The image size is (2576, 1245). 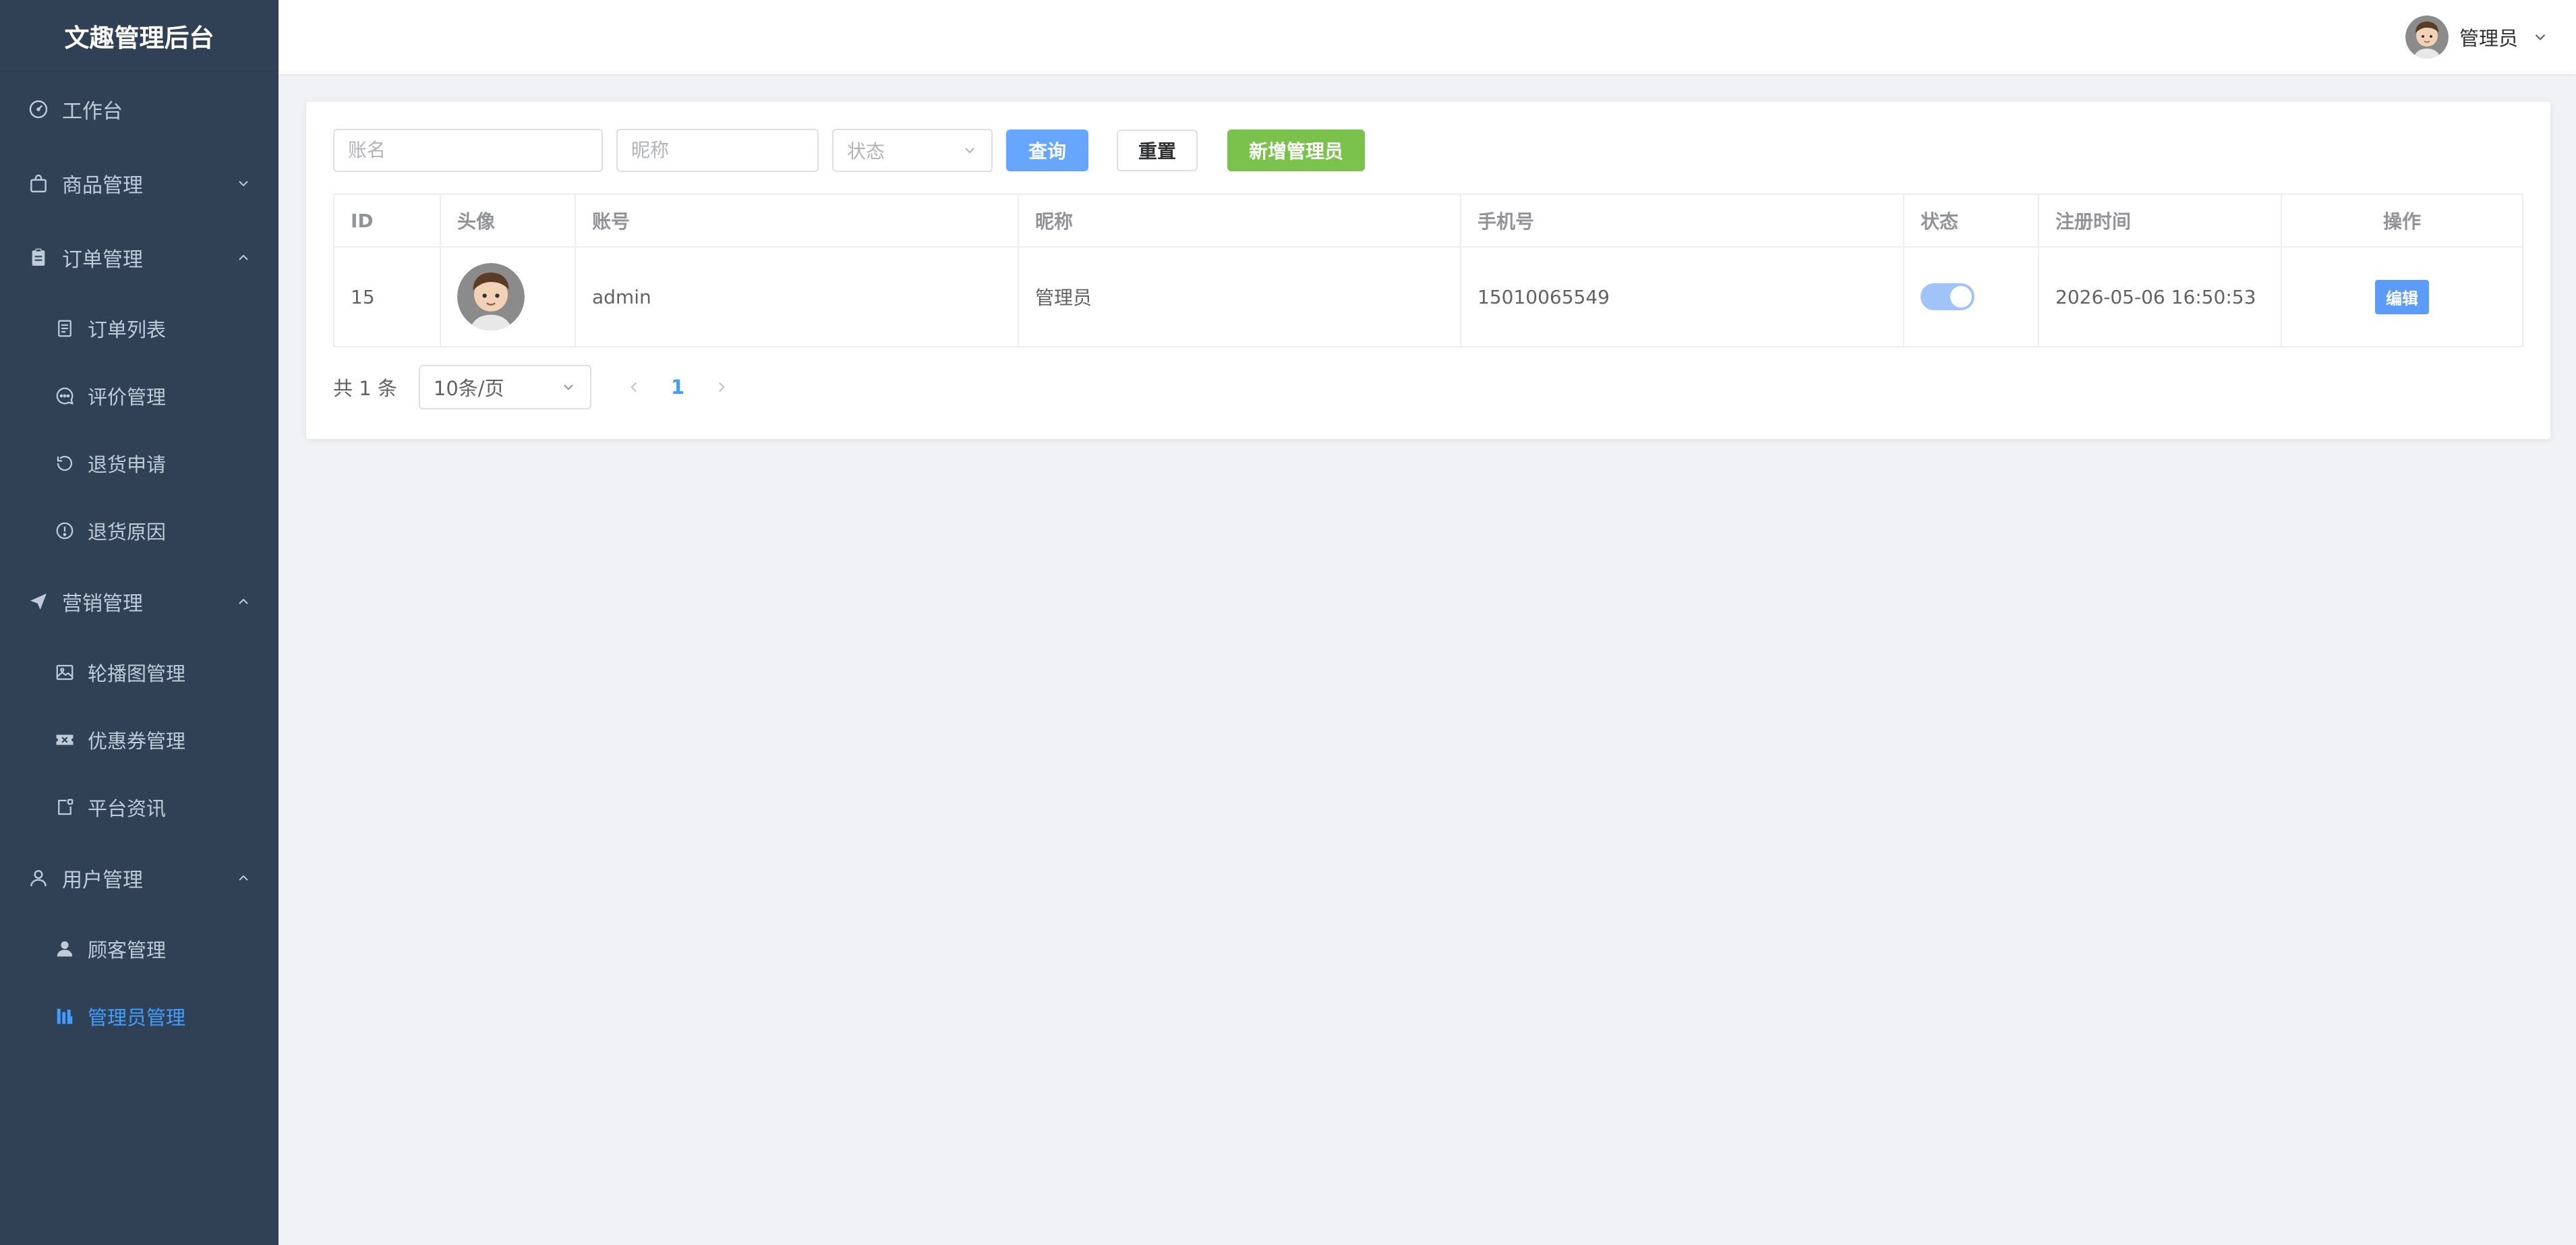 I want to click on sidebar-item-label: 订单管理, so click(x=102, y=260).